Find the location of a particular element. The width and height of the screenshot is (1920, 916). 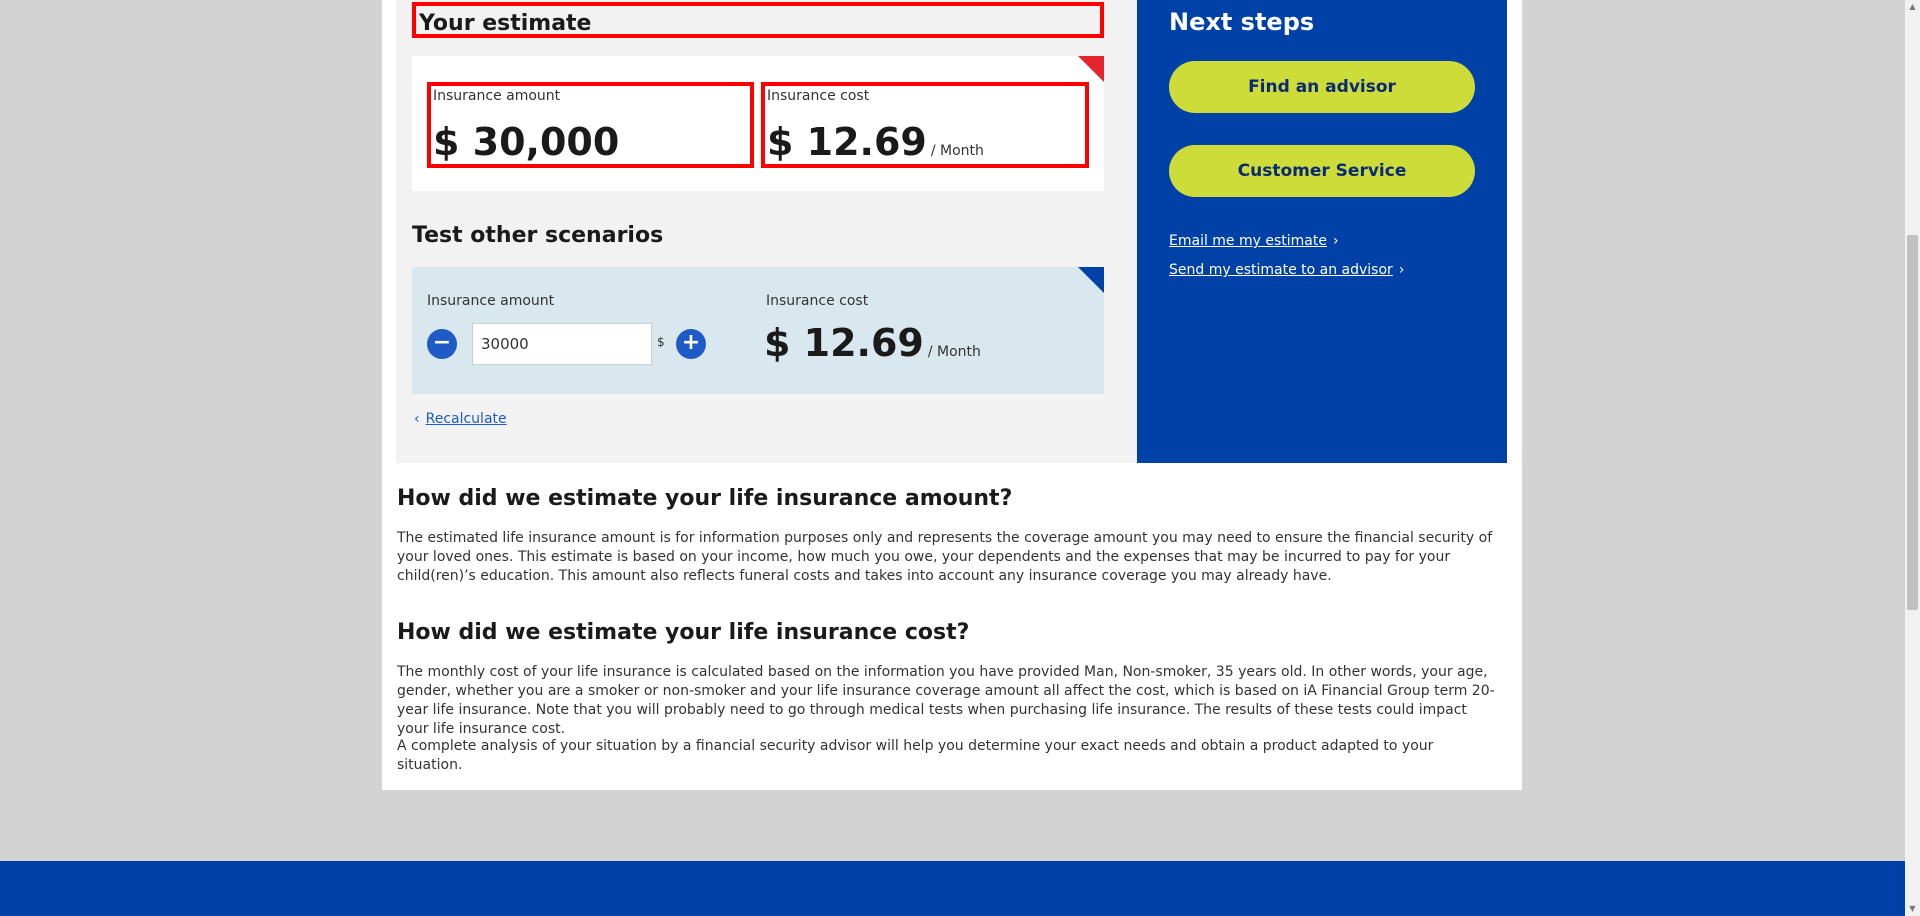

insurance-amount-input is located at coordinates (562, 344).